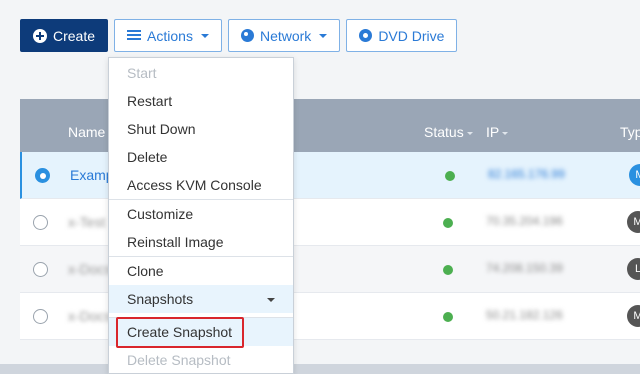 The height and width of the screenshot is (374, 640). I want to click on menu-item-start: Start, so click(201, 73).